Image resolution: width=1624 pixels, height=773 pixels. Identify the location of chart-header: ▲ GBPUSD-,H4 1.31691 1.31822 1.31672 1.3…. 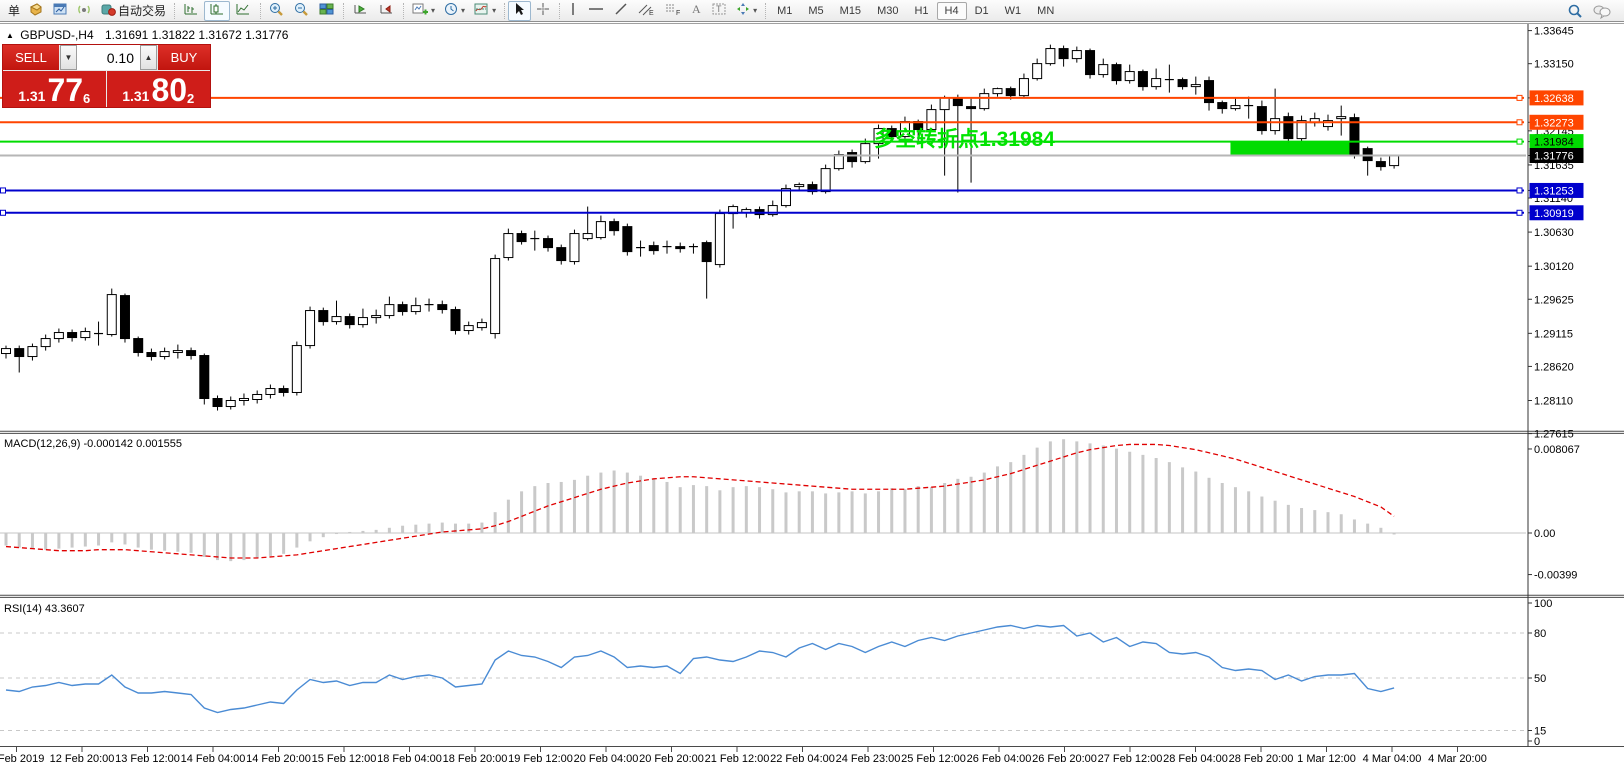
(147, 35).